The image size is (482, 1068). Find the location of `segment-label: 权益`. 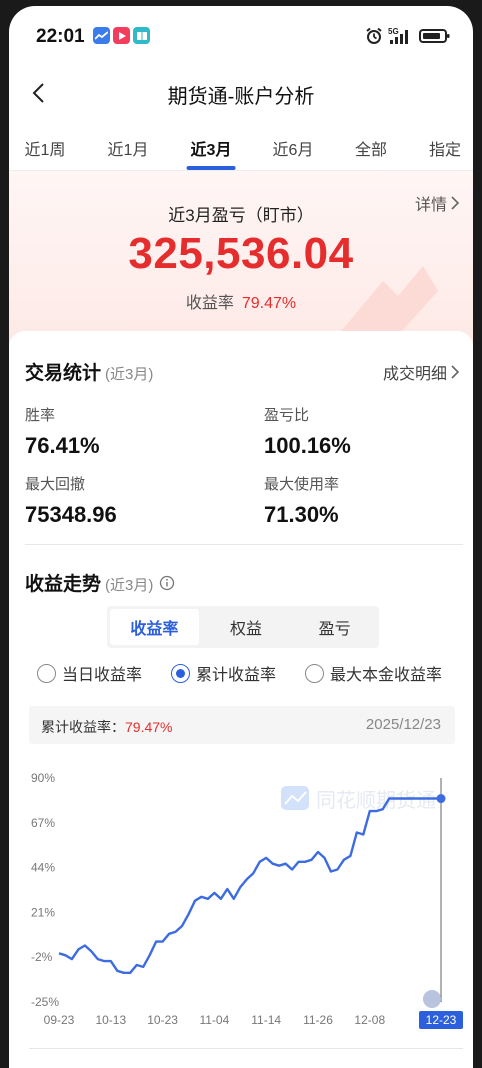

segment-label: 权益 is located at coordinates (246, 629).